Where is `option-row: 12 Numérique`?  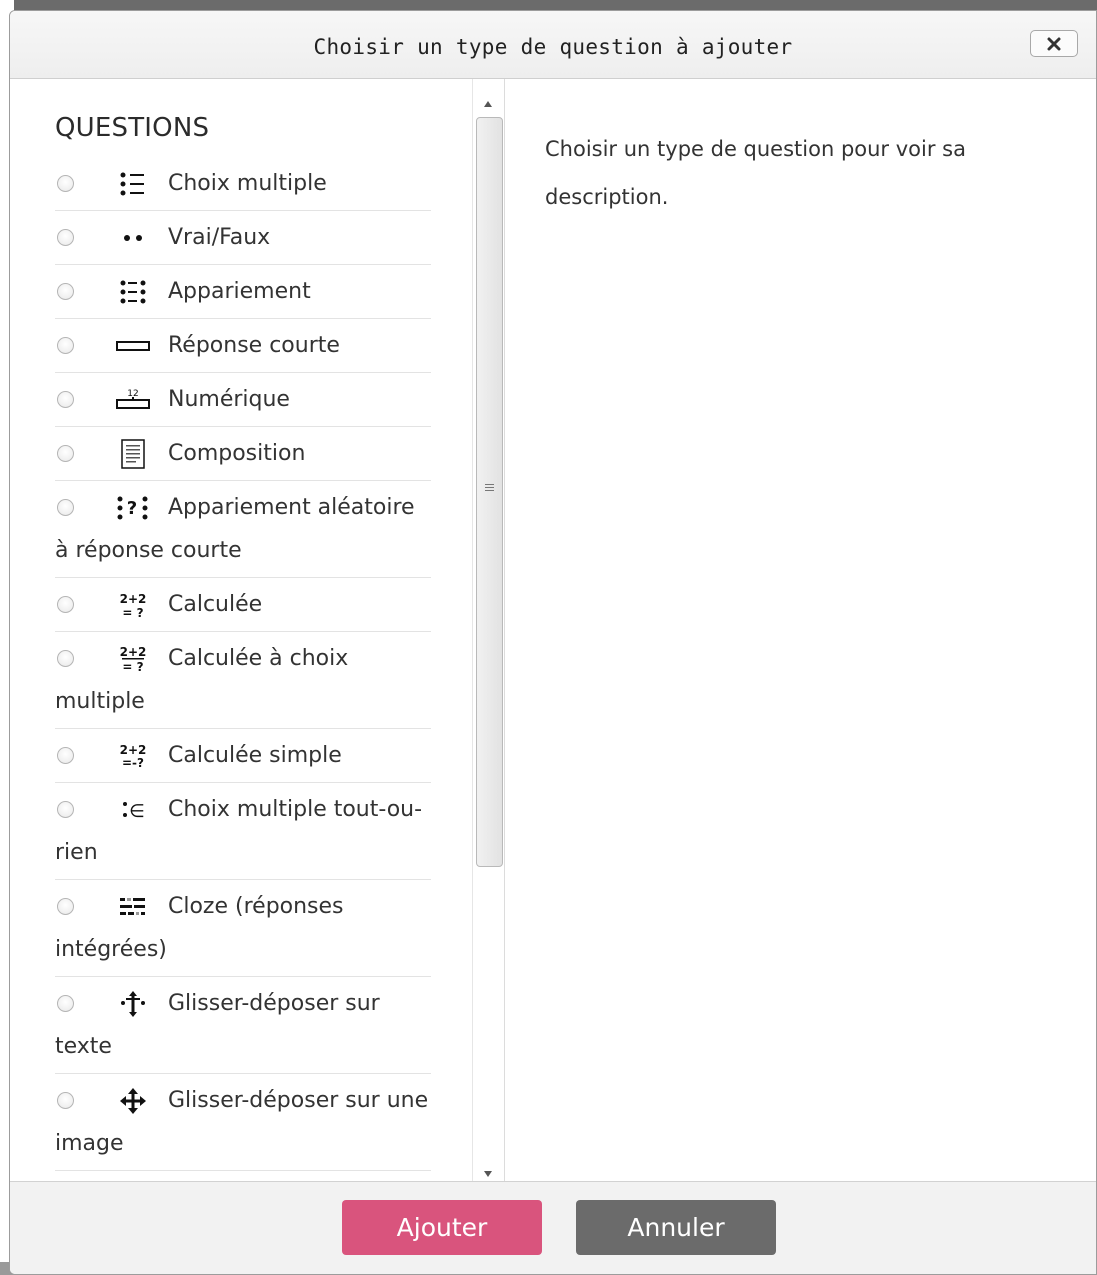
option-row: 12 Numérique is located at coordinates (243, 400).